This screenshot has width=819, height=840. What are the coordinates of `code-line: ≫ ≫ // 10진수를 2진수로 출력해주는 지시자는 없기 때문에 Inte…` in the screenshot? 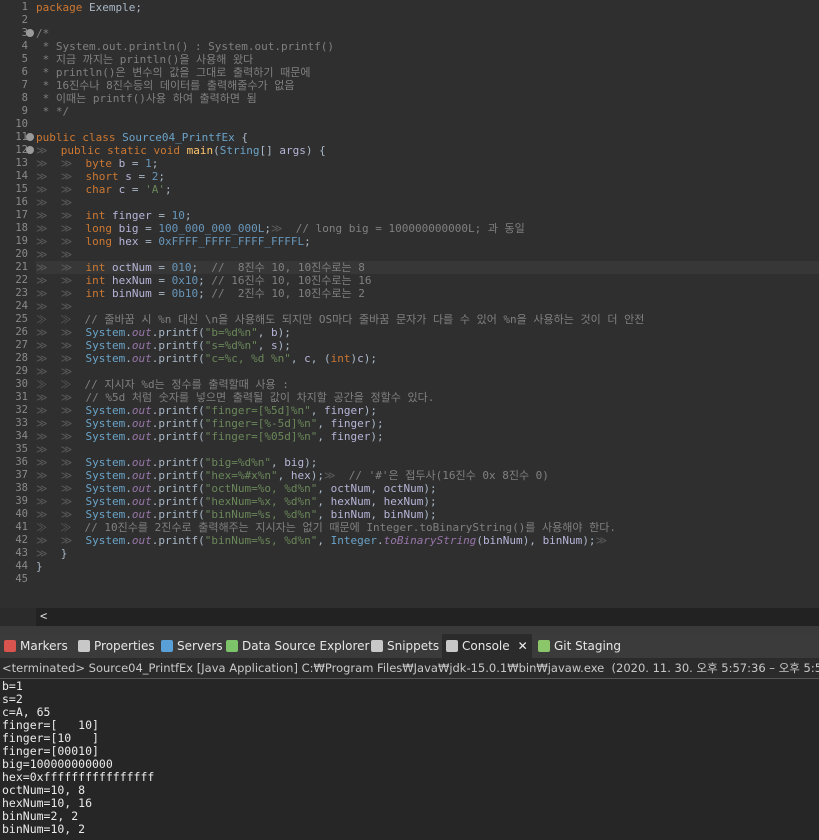 It's located at (427, 527).